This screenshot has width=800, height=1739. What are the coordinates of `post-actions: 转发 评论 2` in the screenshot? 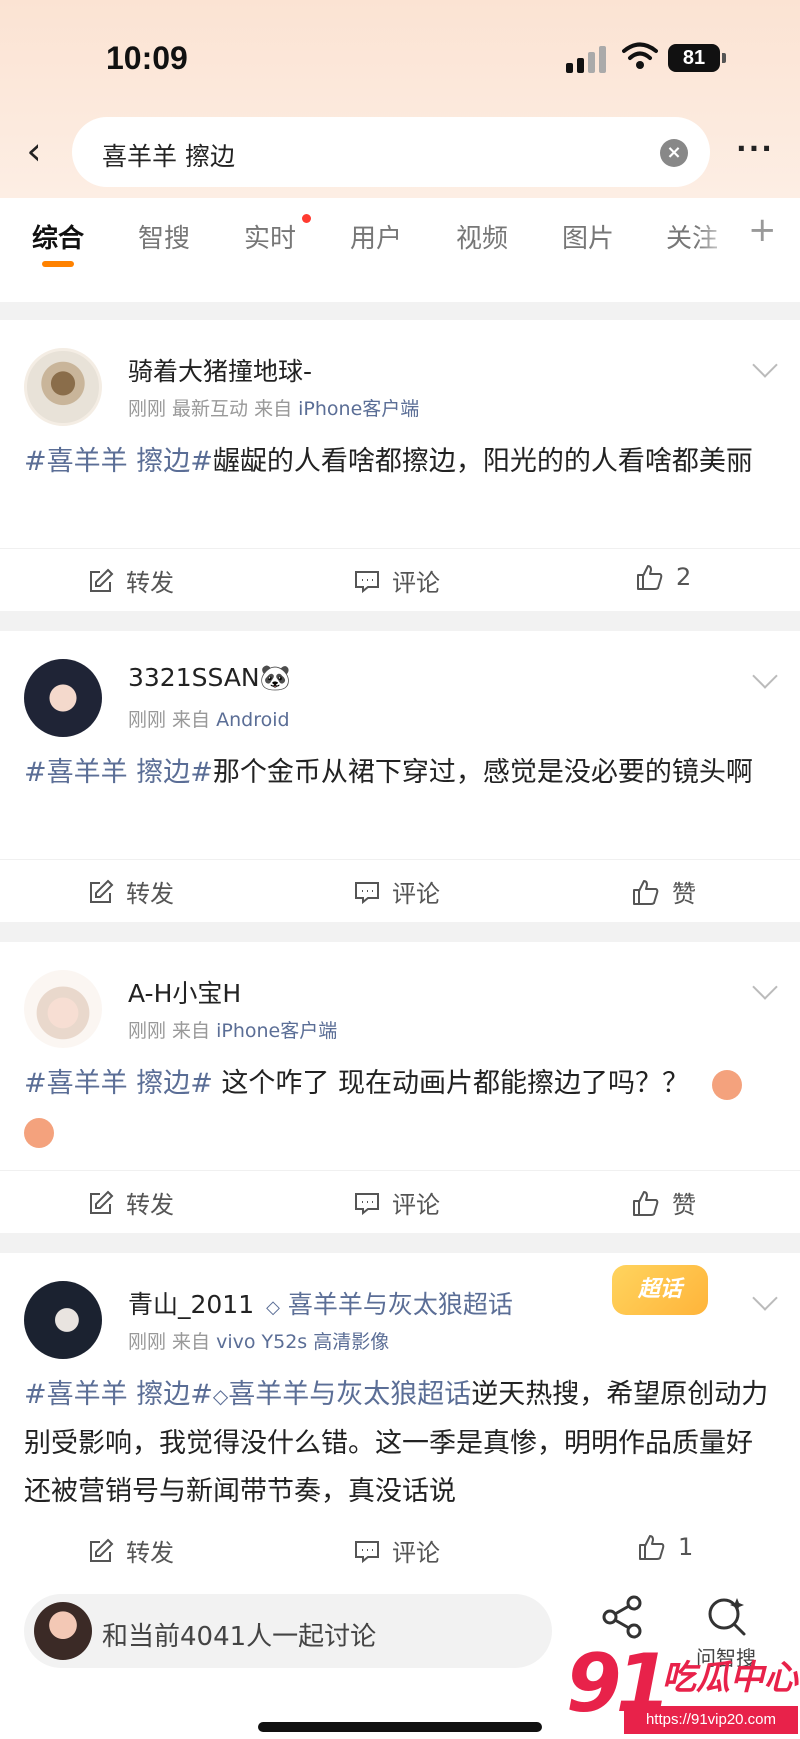 It's located at (400, 578).